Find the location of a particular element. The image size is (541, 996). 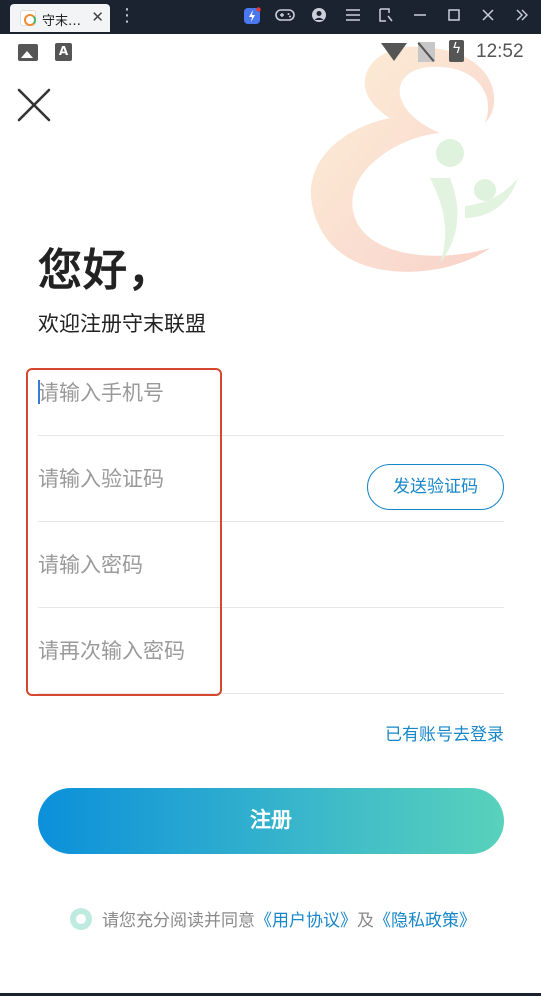

more-options-icon: ⋮ is located at coordinates (127, 16).